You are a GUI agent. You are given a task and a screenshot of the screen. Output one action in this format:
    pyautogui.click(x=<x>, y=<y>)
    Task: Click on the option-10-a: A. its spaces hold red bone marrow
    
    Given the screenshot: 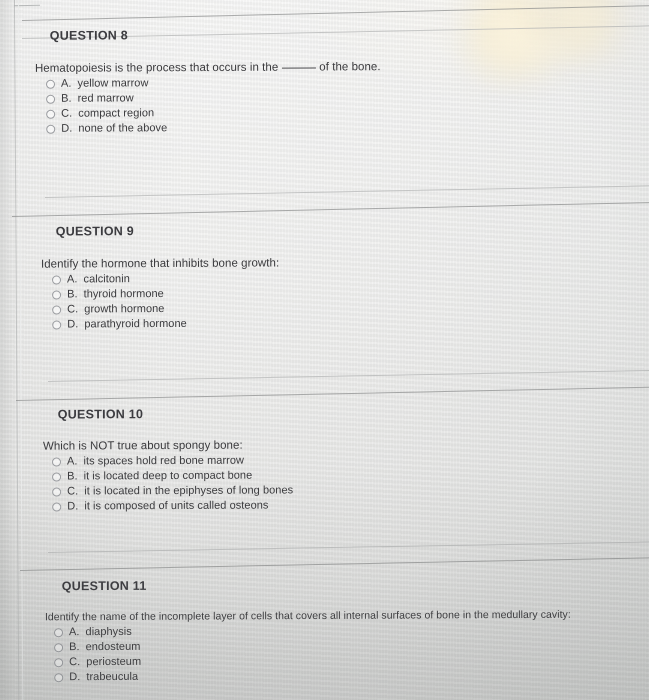 What is the action you would take?
    pyautogui.click(x=172, y=461)
    